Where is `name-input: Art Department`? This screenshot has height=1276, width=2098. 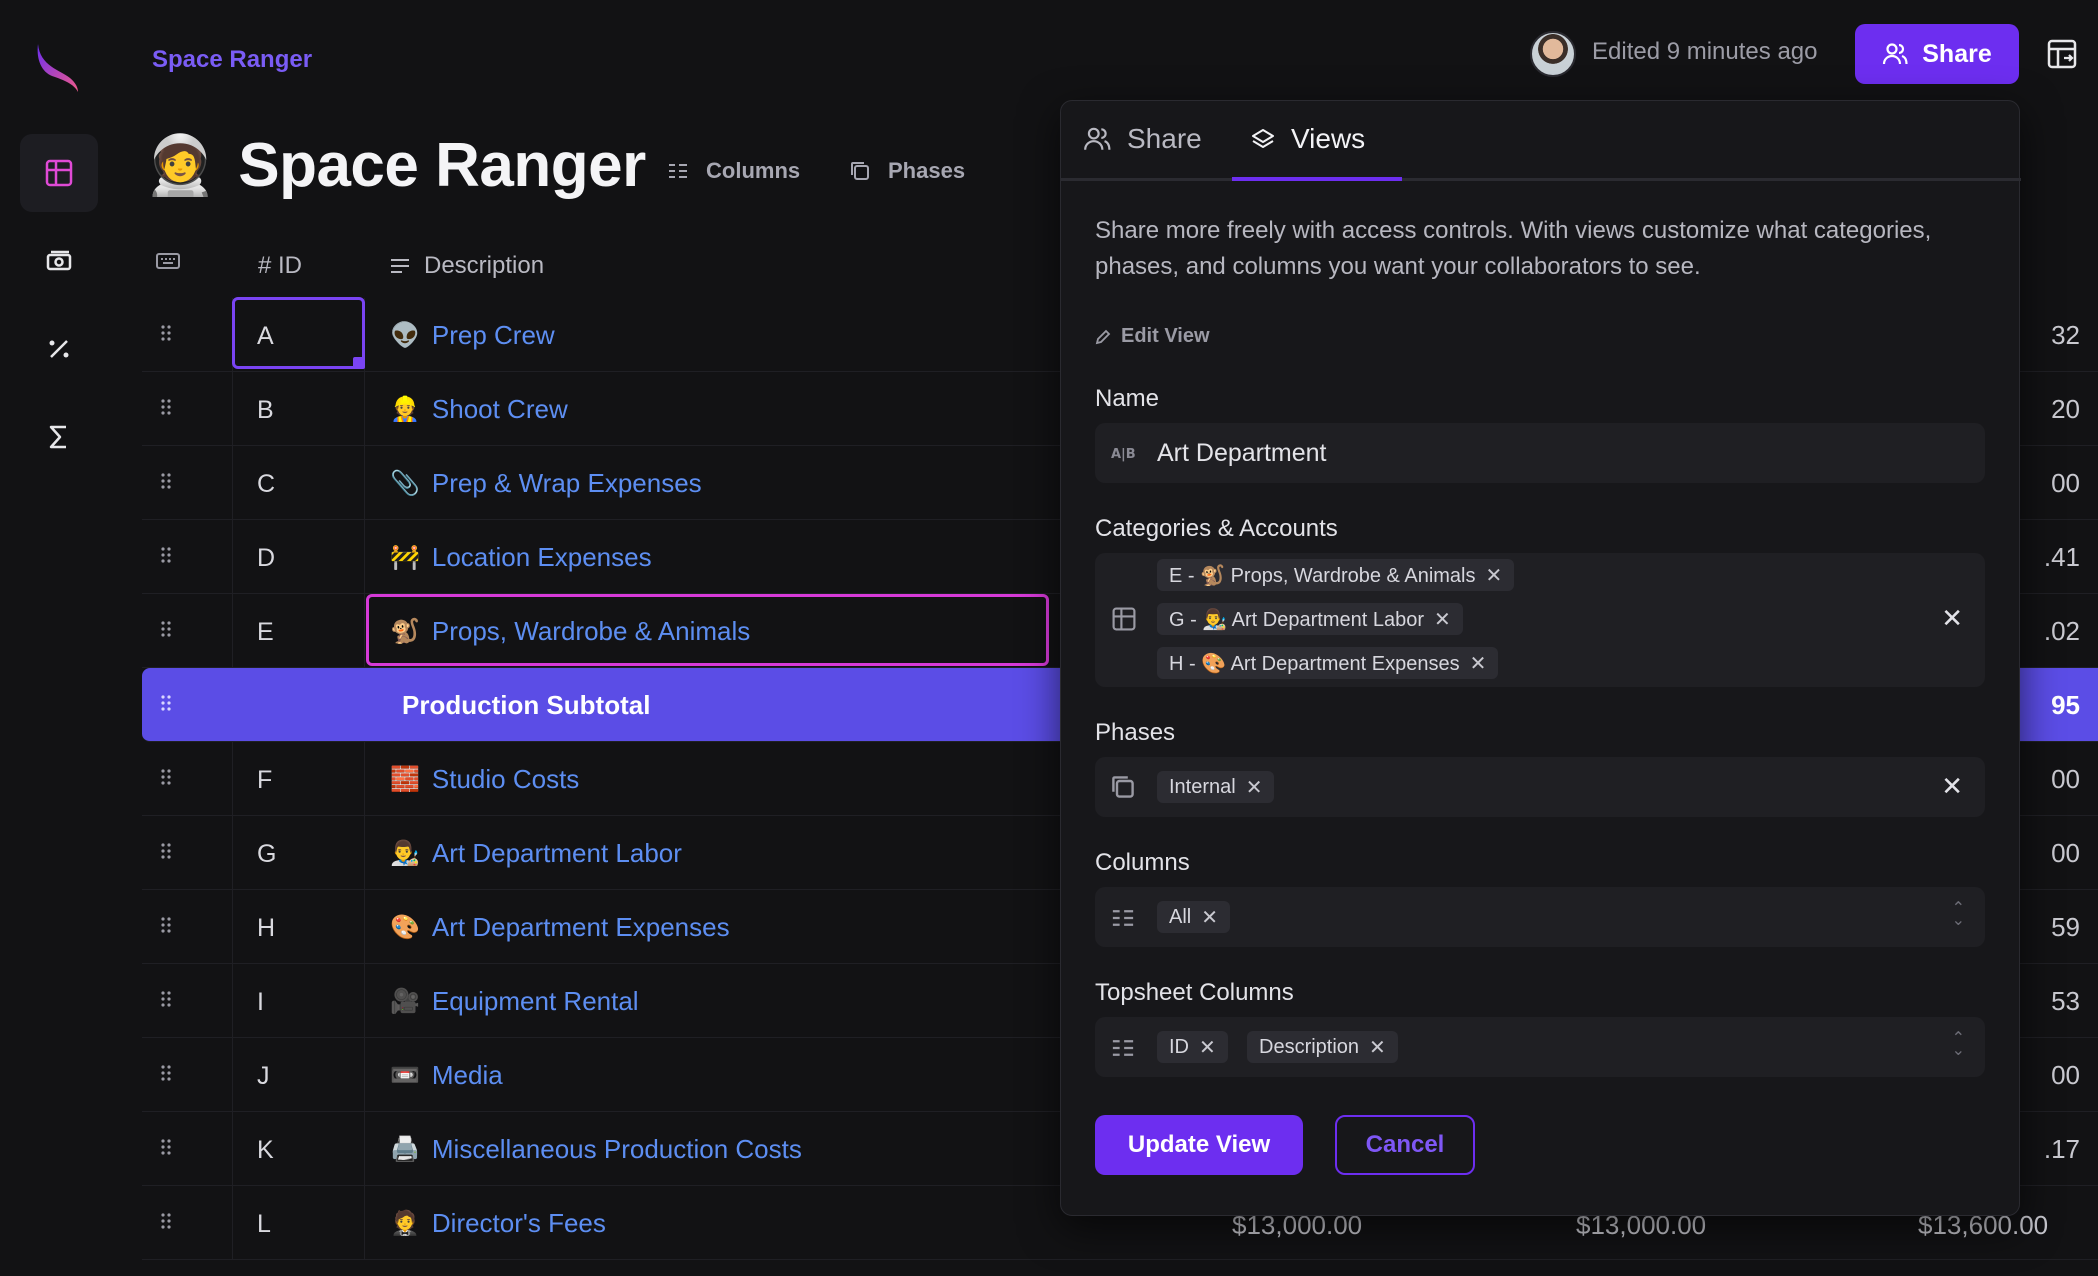 name-input: Art Department is located at coordinates (1242, 453).